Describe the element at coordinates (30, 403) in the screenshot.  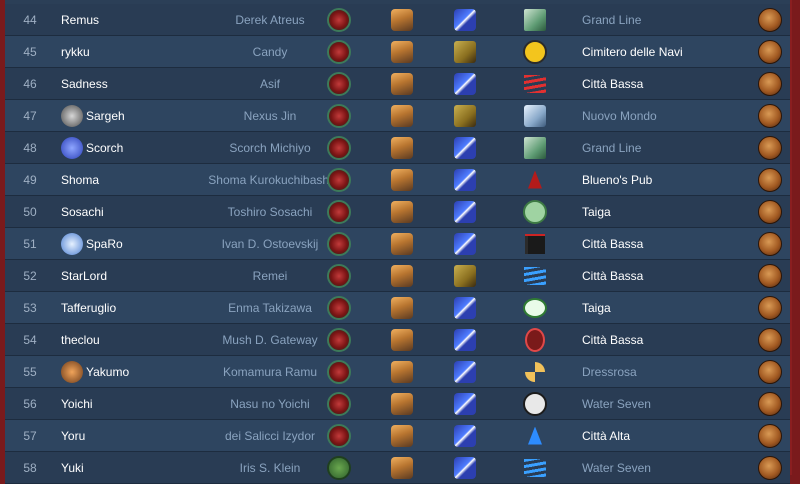
I see `row-number: 56` at that location.